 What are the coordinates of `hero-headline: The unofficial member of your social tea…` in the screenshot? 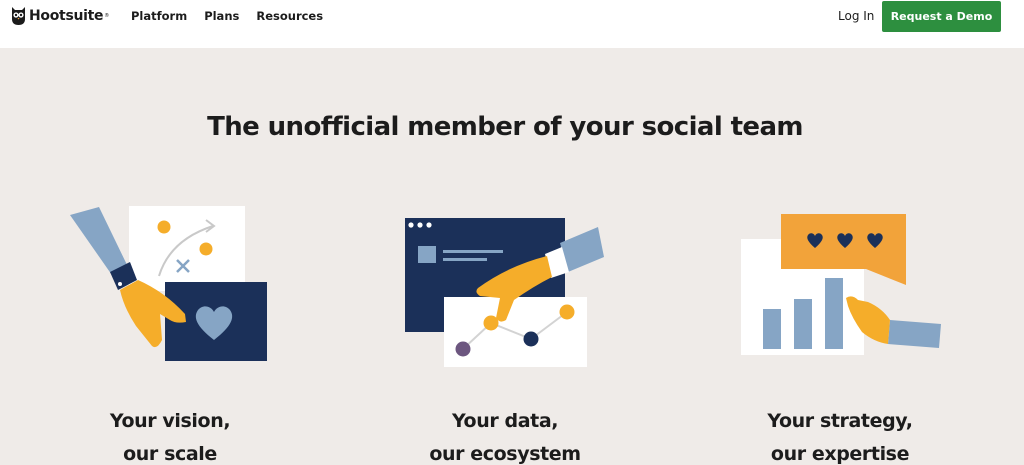 It's located at (505, 127).